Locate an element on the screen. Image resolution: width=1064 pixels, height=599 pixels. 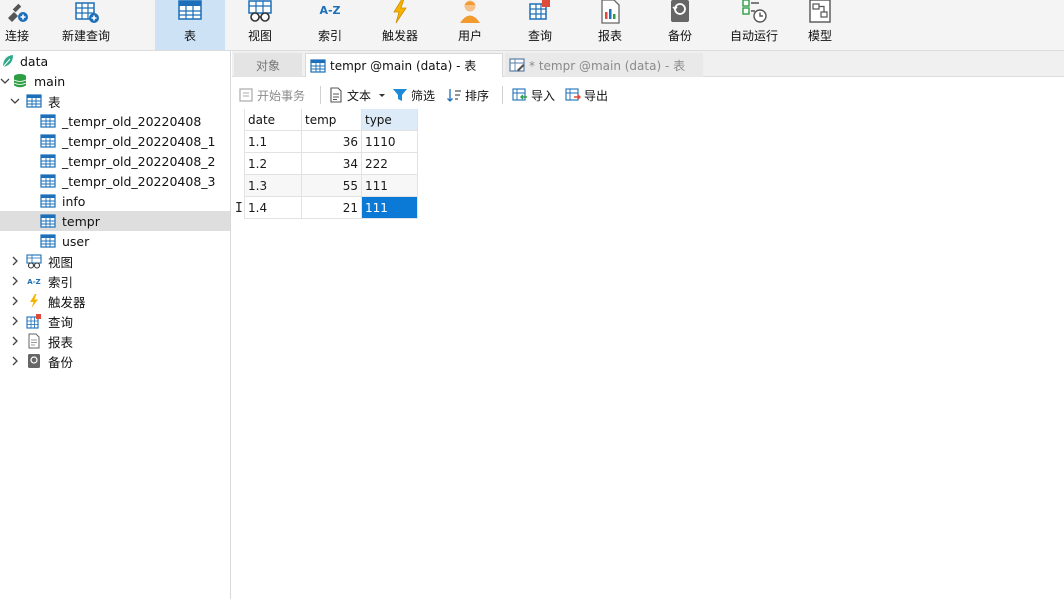
users-button: 用户 is located at coordinates (470, 25).